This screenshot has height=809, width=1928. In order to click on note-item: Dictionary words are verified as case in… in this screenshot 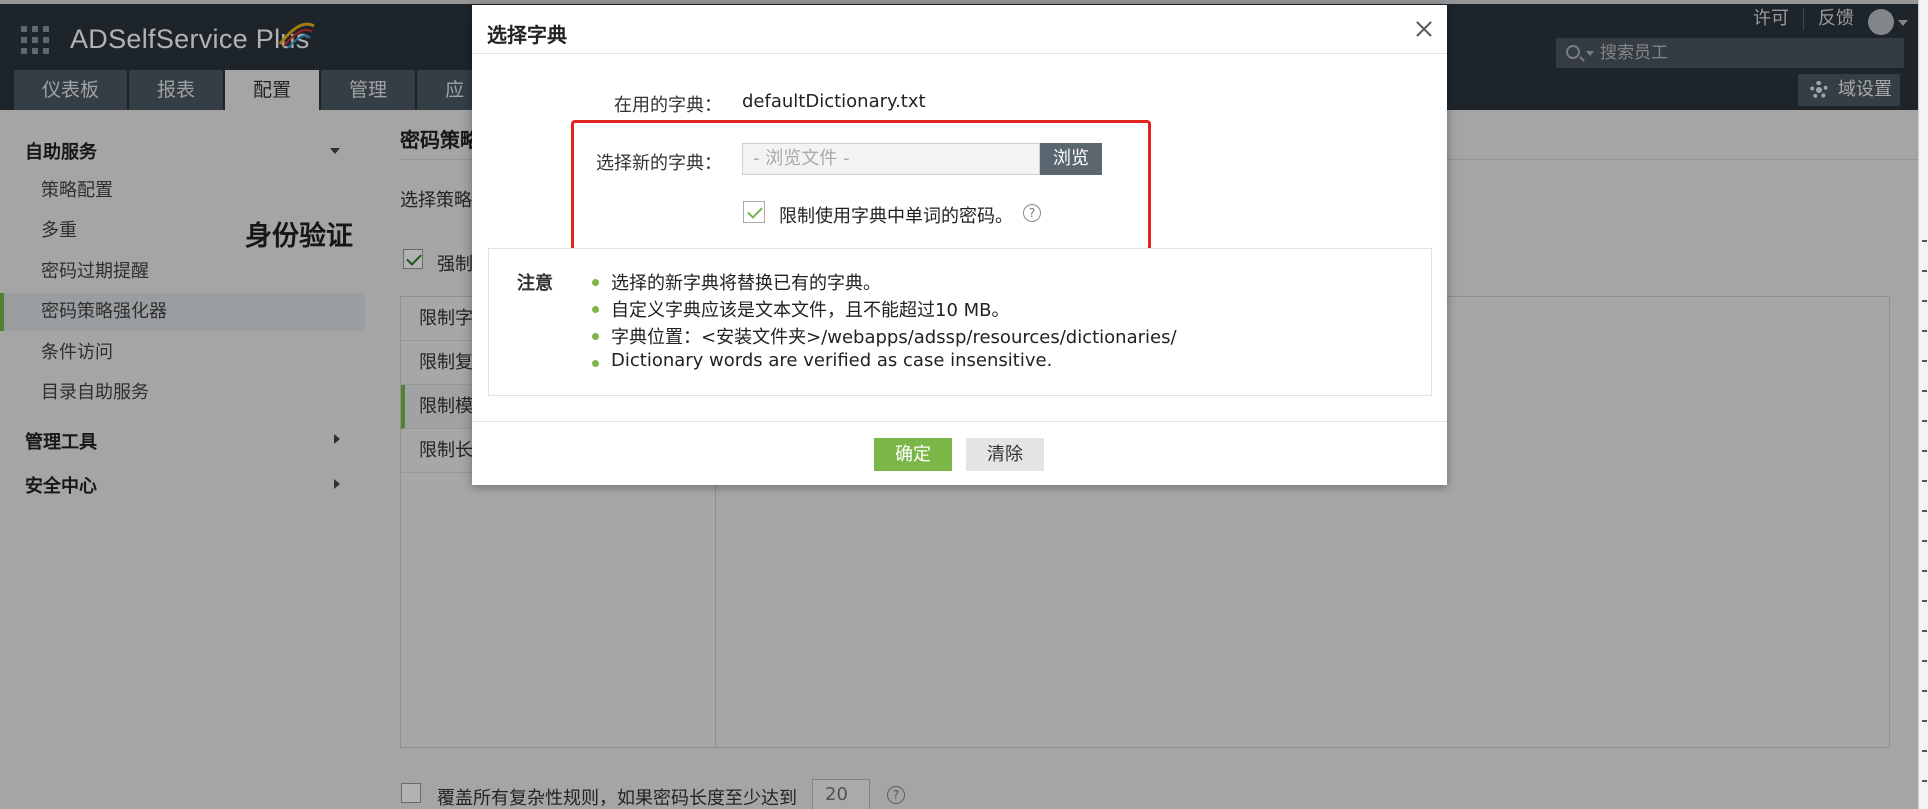, I will do `click(832, 360)`.